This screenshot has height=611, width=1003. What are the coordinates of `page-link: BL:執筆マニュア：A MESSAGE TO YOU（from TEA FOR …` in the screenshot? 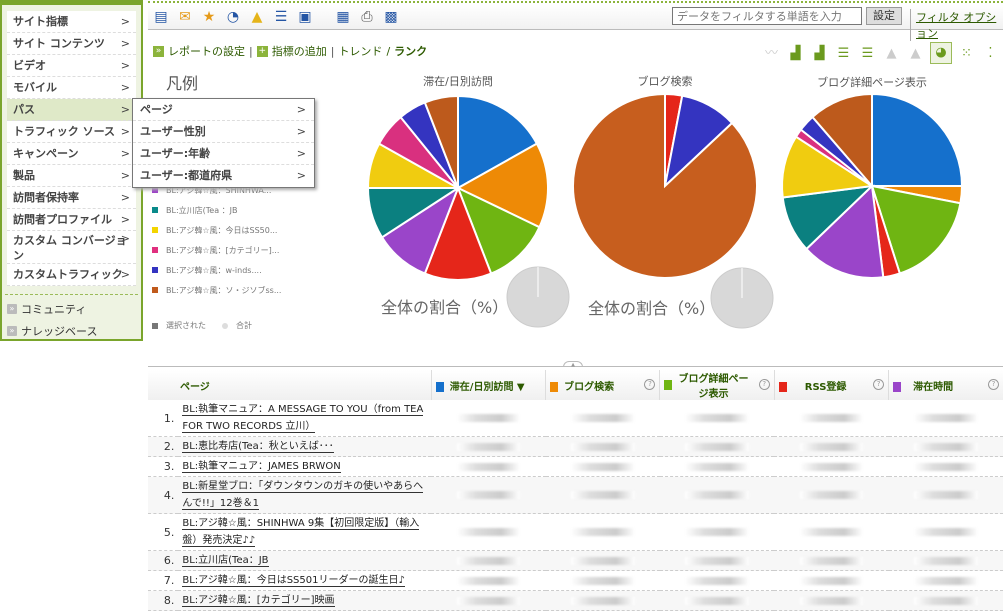 It's located at (303, 418).